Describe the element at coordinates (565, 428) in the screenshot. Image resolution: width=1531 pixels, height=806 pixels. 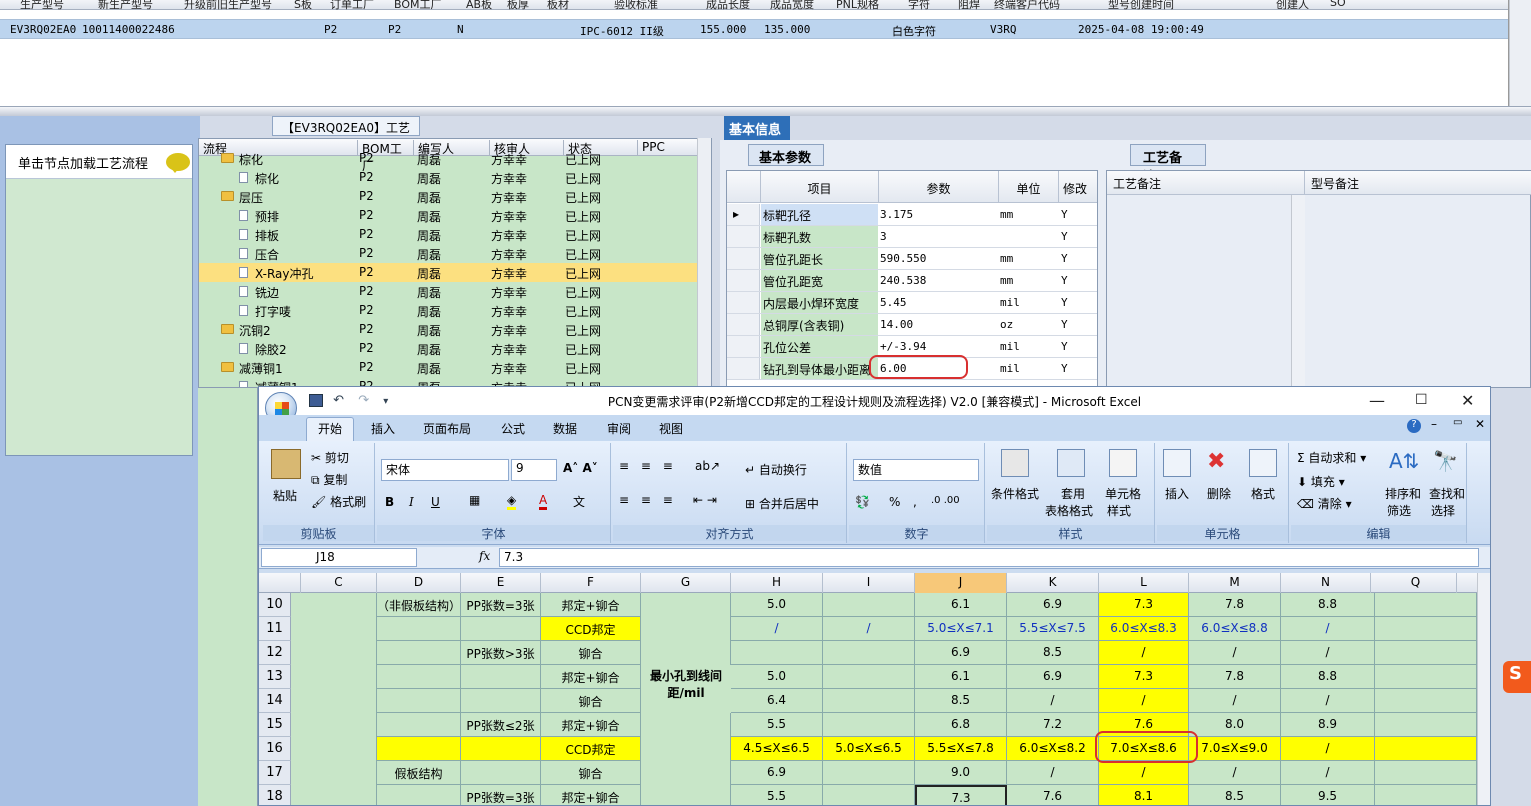
I see `tab-data: 数据` at that location.